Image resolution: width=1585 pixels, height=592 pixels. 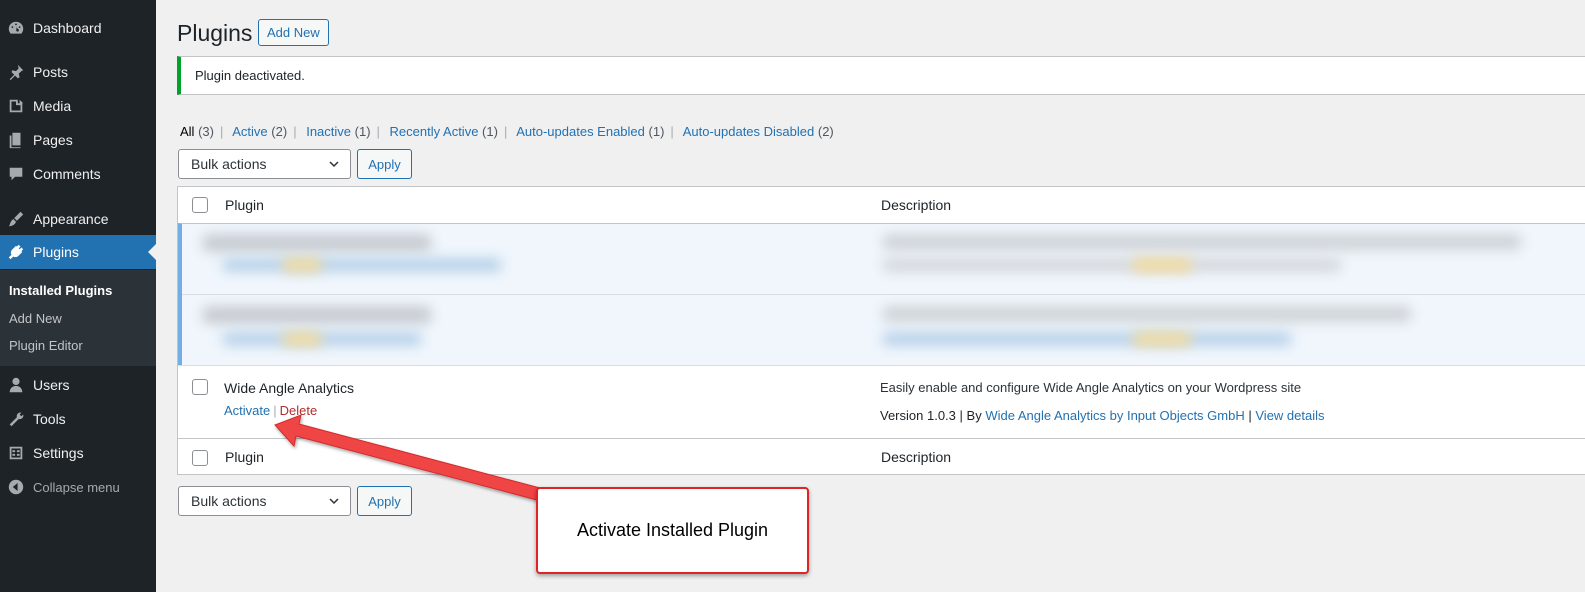 I want to click on sidebar-item-label: Settings, so click(x=58, y=453).